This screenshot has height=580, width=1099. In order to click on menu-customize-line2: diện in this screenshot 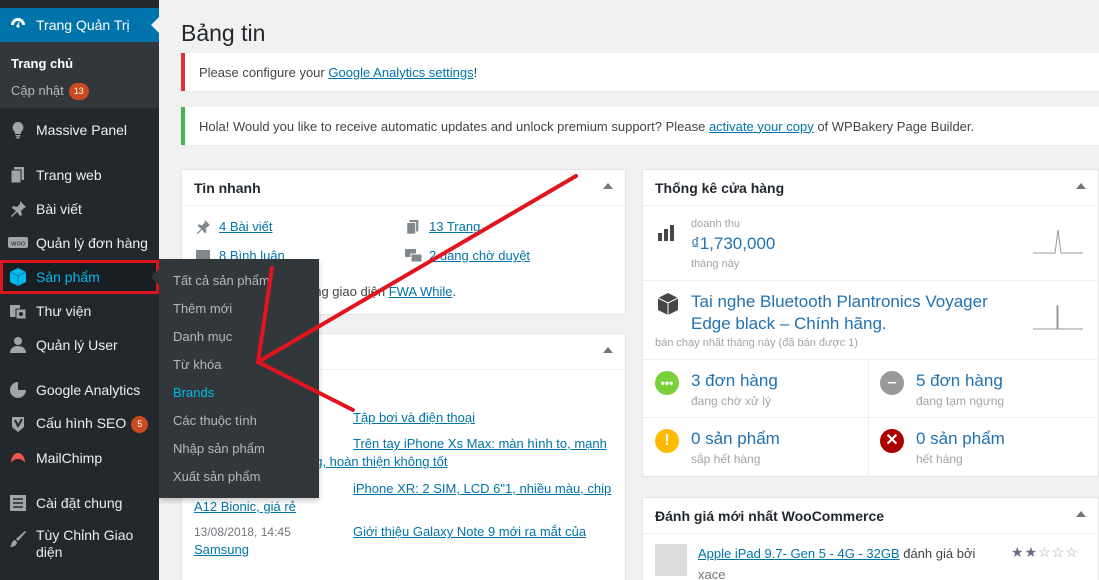, I will do `click(49, 552)`.